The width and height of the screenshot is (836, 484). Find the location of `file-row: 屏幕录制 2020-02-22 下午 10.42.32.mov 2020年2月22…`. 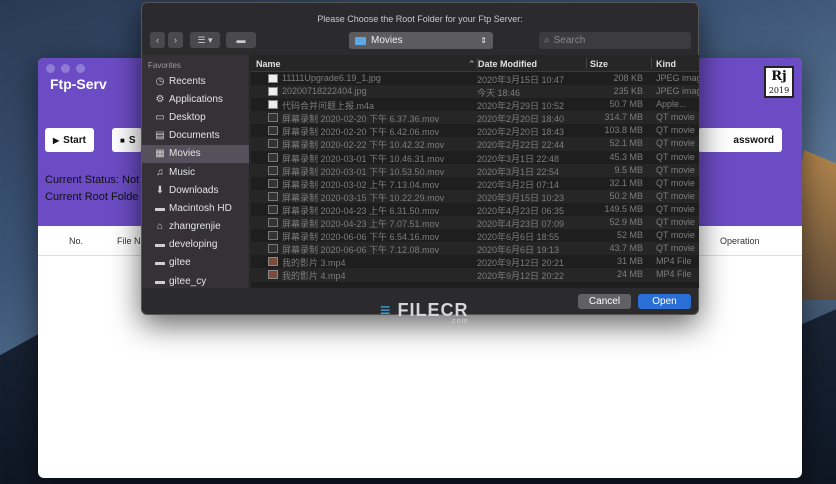

file-row: 屏幕录制 2020-02-22 下午 10.42.32.mov 2020年2月22… is located at coordinates (475, 144).